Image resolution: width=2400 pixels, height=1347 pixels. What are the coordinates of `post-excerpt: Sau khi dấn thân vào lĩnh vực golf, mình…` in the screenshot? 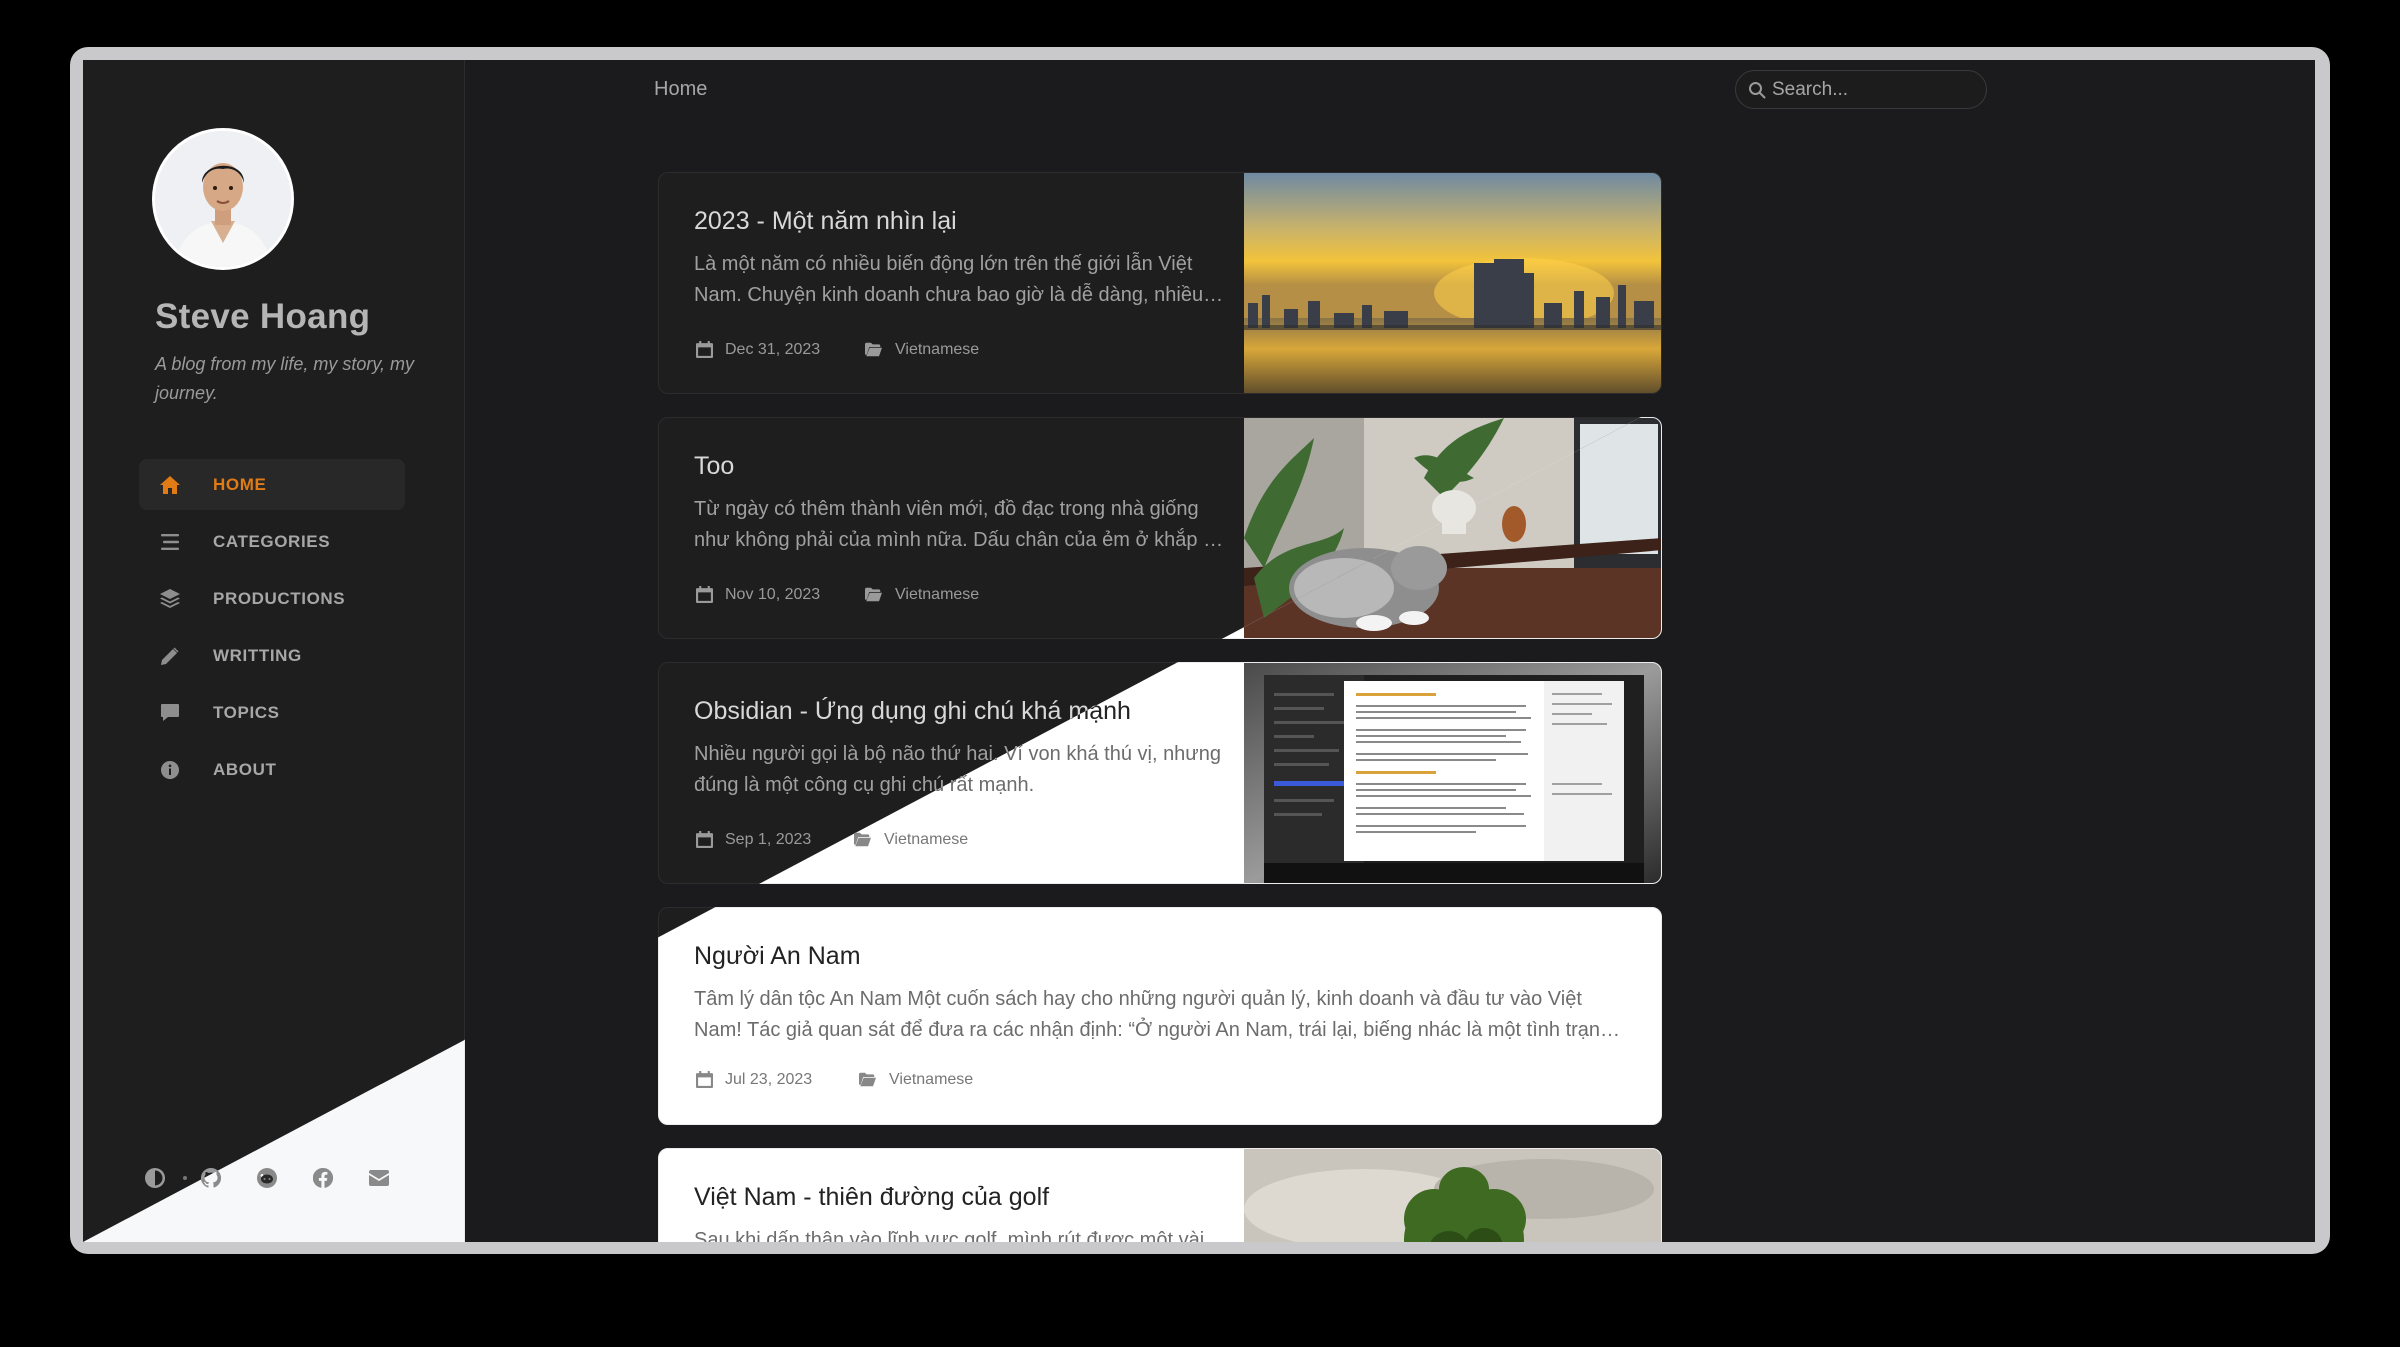 It's located at (949, 1235).